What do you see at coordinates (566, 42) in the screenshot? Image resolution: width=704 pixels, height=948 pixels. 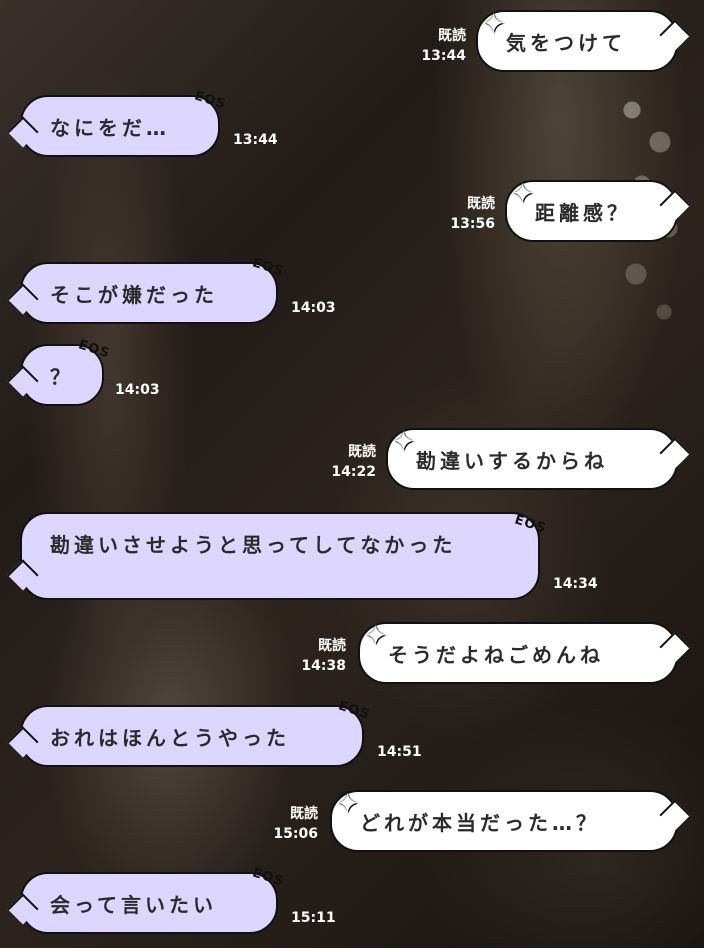 I see `message-text: 気をつけて` at bounding box center [566, 42].